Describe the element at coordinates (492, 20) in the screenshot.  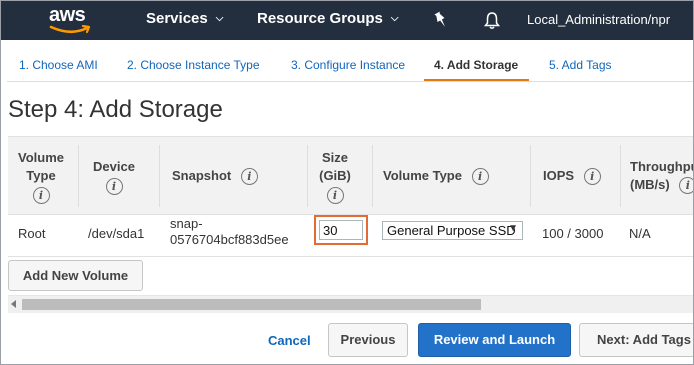
I see `bell-icon` at that location.